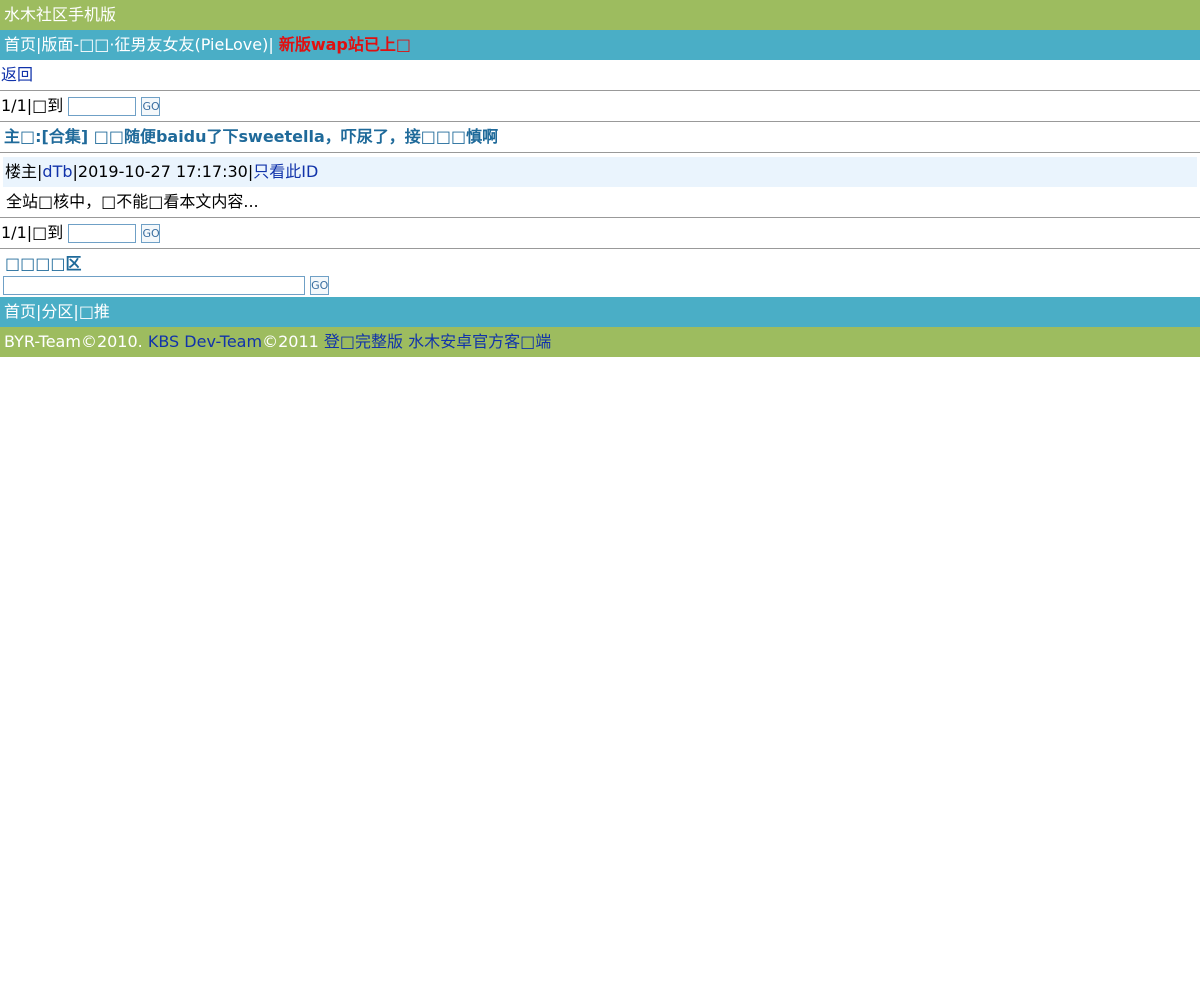 The height and width of the screenshot is (1000, 1200). What do you see at coordinates (73, 341) in the screenshot?
I see `footer-byr-text: BYR-Team©2010.` at bounding box center [73, 341].